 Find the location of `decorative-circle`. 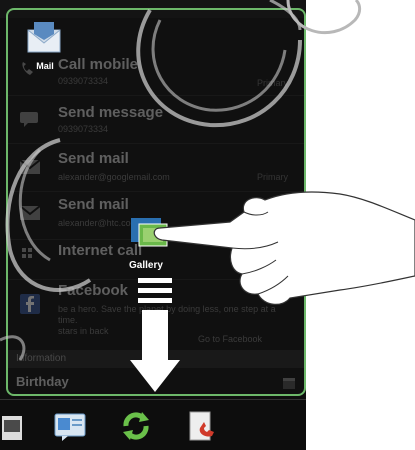

decorative-circle is located at coordinates (324, 17).